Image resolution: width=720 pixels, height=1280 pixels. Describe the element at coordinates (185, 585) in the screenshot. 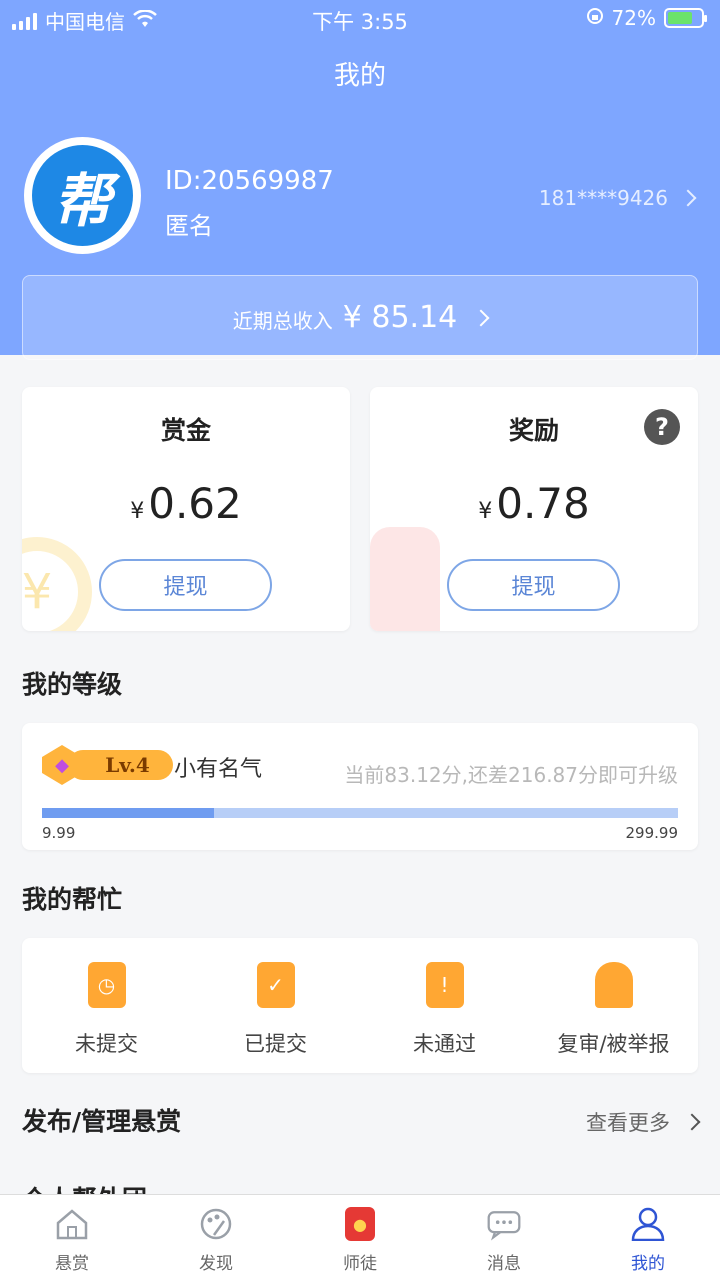

I see `bounty-withdraw-button: 提现` at that location.